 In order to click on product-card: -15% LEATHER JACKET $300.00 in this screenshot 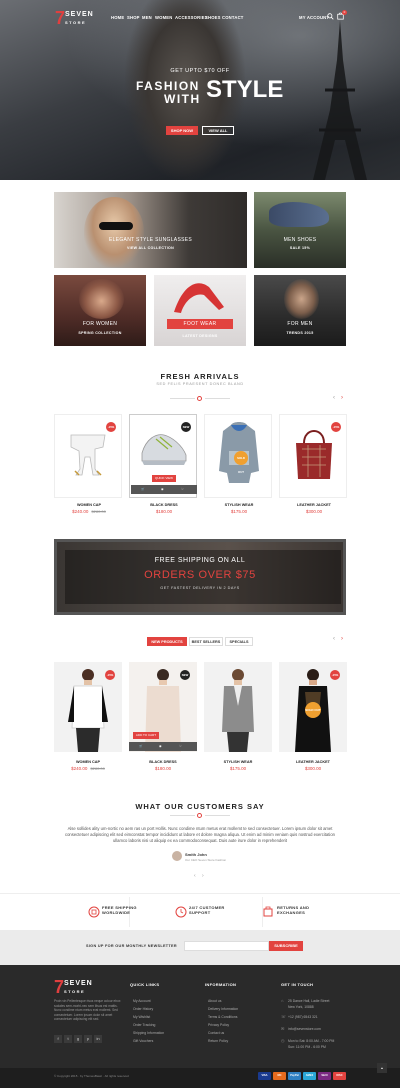, I will do `click(313, 464)`.